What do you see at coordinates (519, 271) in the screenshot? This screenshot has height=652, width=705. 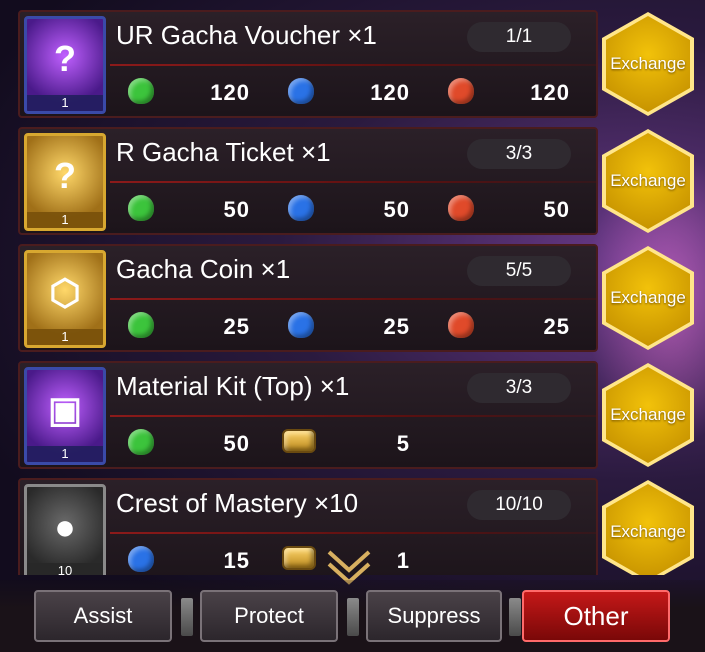 I see `exchange-limit-badge: 5/5` at bounding box center [519, 271].